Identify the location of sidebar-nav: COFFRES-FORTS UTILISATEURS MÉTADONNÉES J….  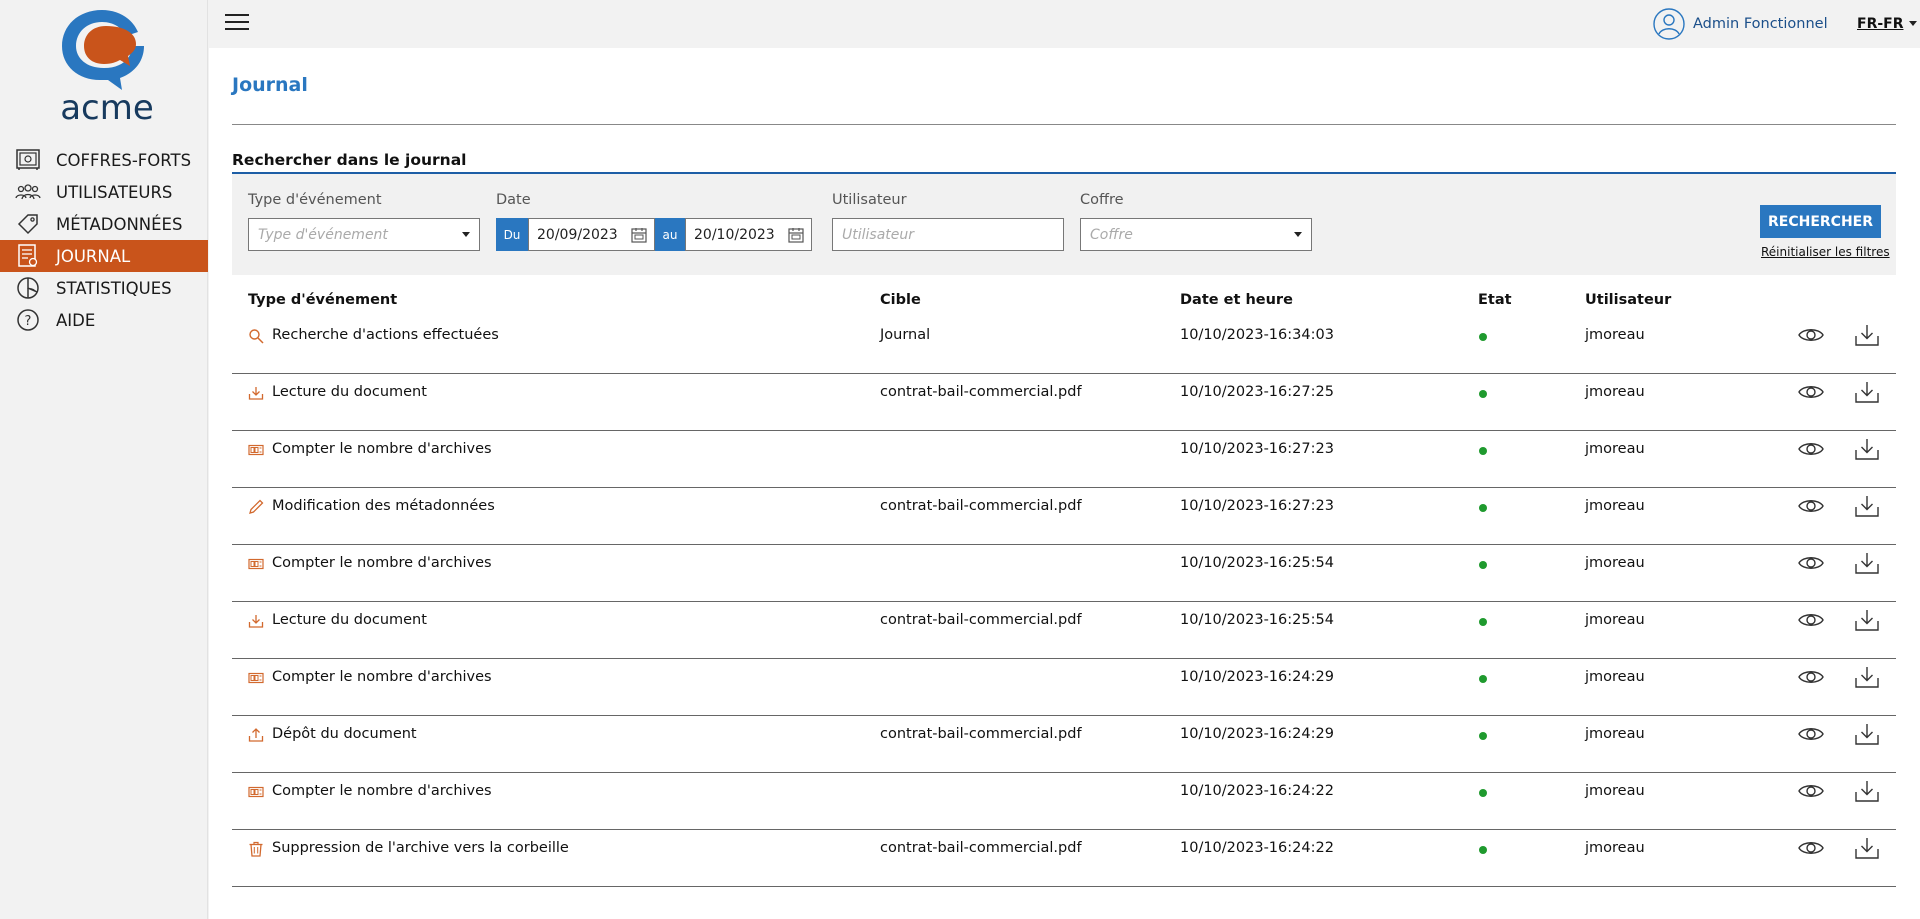
(104, 240).